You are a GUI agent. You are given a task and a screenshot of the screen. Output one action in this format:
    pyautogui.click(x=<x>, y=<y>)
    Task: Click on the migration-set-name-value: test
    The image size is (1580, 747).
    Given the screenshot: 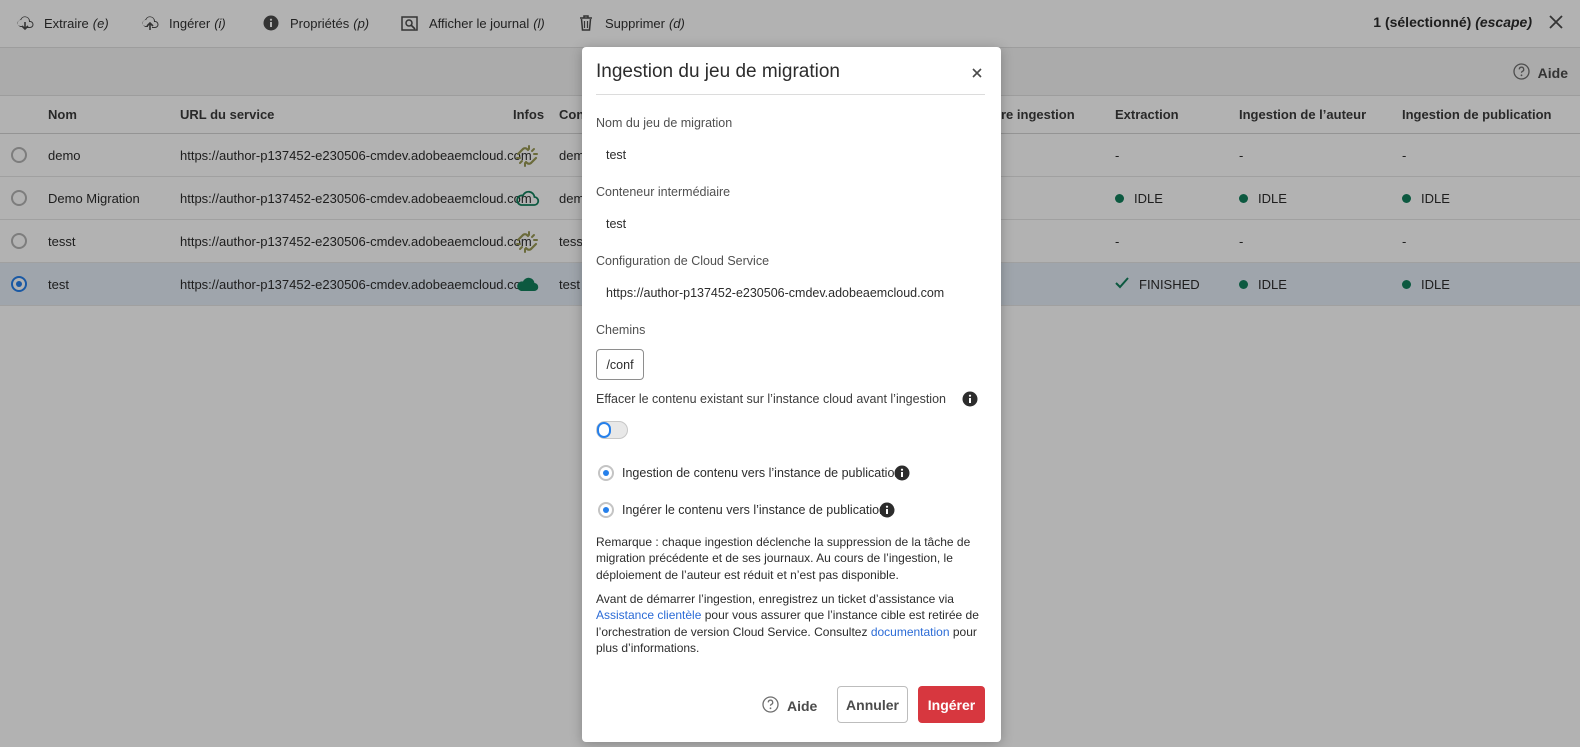 What is the action you would take?
    pyautogui.click(x=616, y=155)
    